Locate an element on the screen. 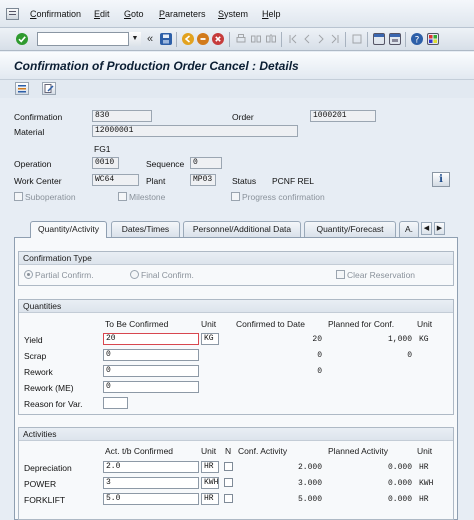  planned-for-conf-header: Planned for Conf. is located at coordinates (361, 324).